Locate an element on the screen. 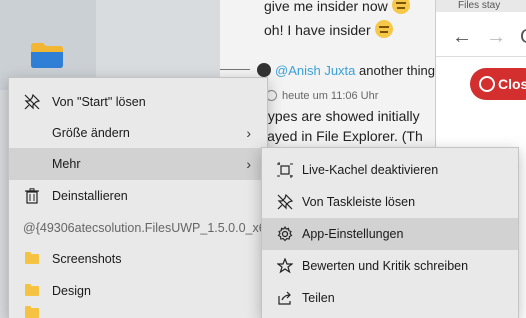  chat-message-2: oh! I have insider is located at coordinates (328, 29).